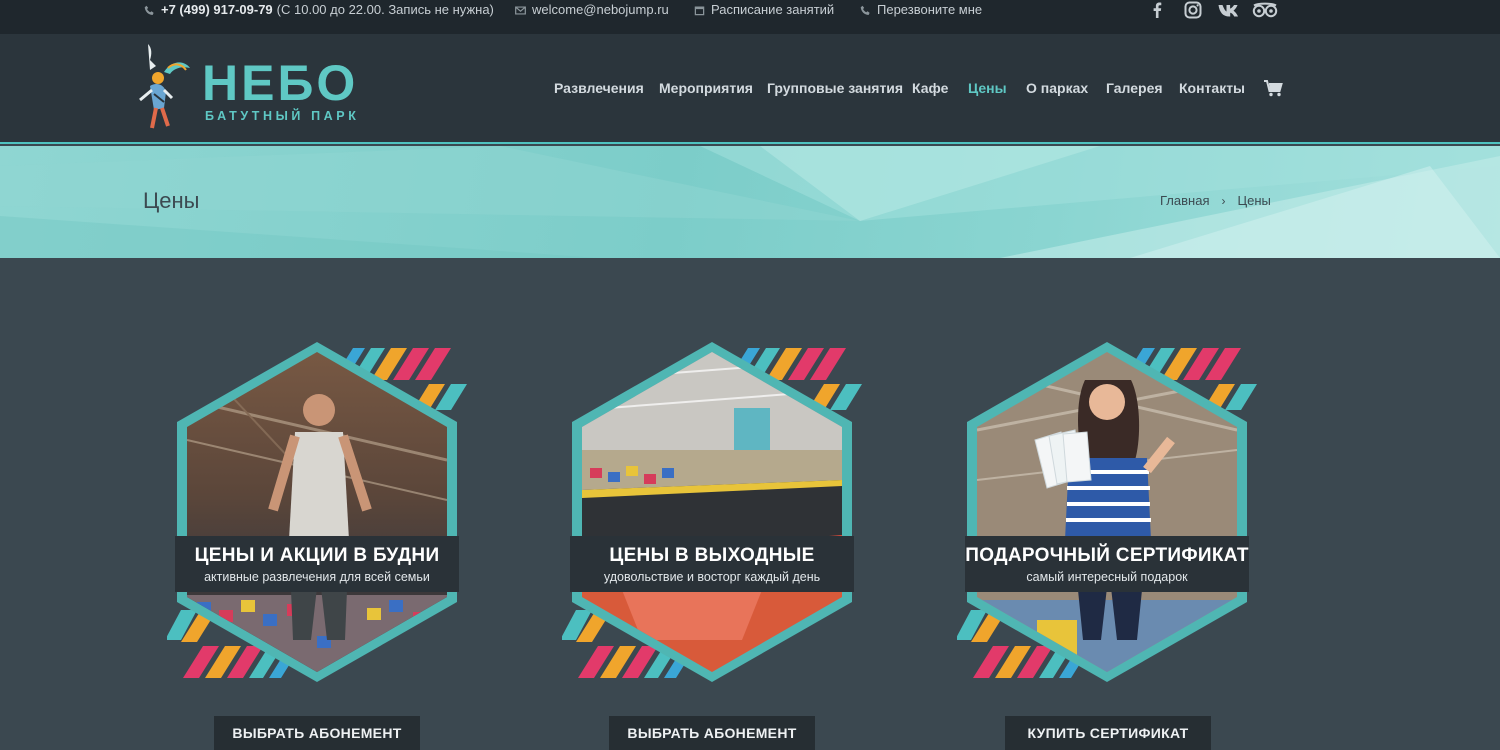 This screenshot has width=1500, height=750. What do you see at coordinates (149, 10) in the screenshot?
I see `phone-icon` at bounding box center [149, 10].